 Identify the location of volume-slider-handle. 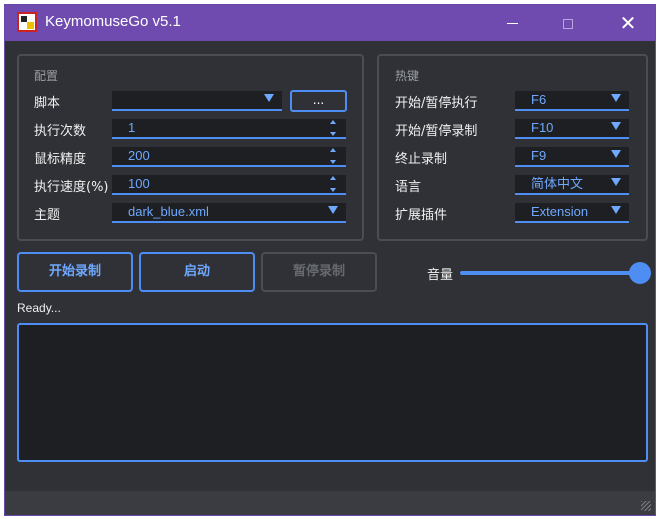
(640, 273).